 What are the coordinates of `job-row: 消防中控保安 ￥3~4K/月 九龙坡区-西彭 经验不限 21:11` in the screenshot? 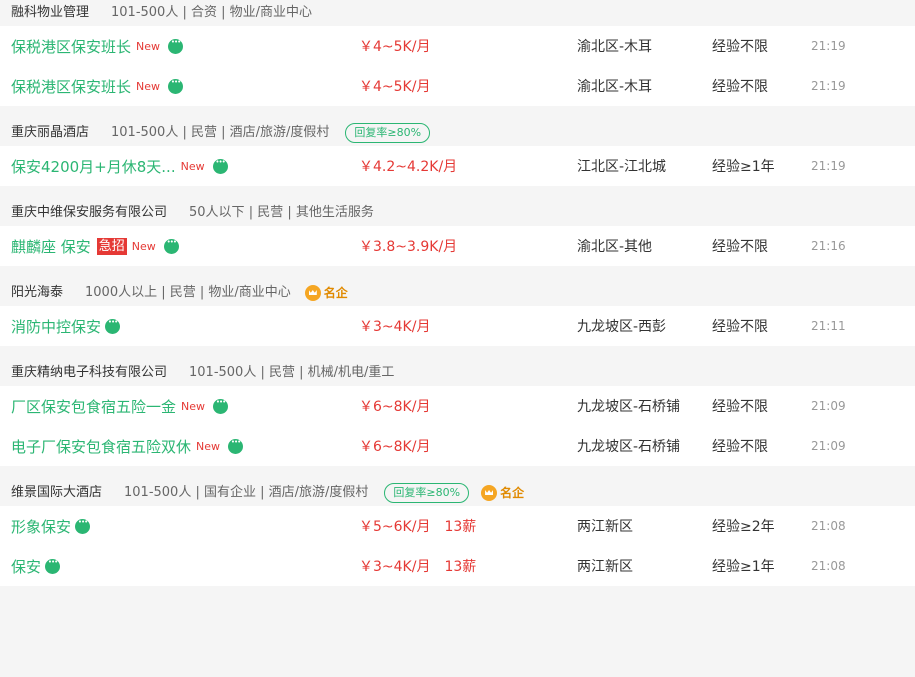 It's located at (457, 326).